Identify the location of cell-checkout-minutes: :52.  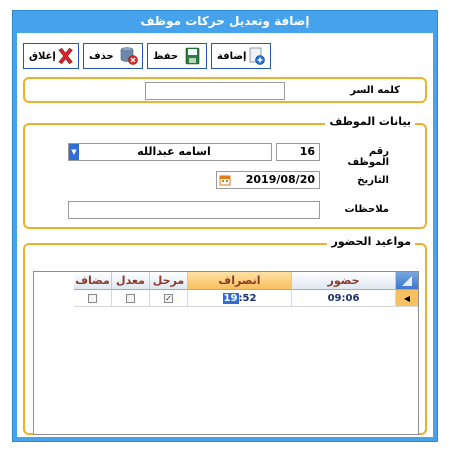
(247, 298).